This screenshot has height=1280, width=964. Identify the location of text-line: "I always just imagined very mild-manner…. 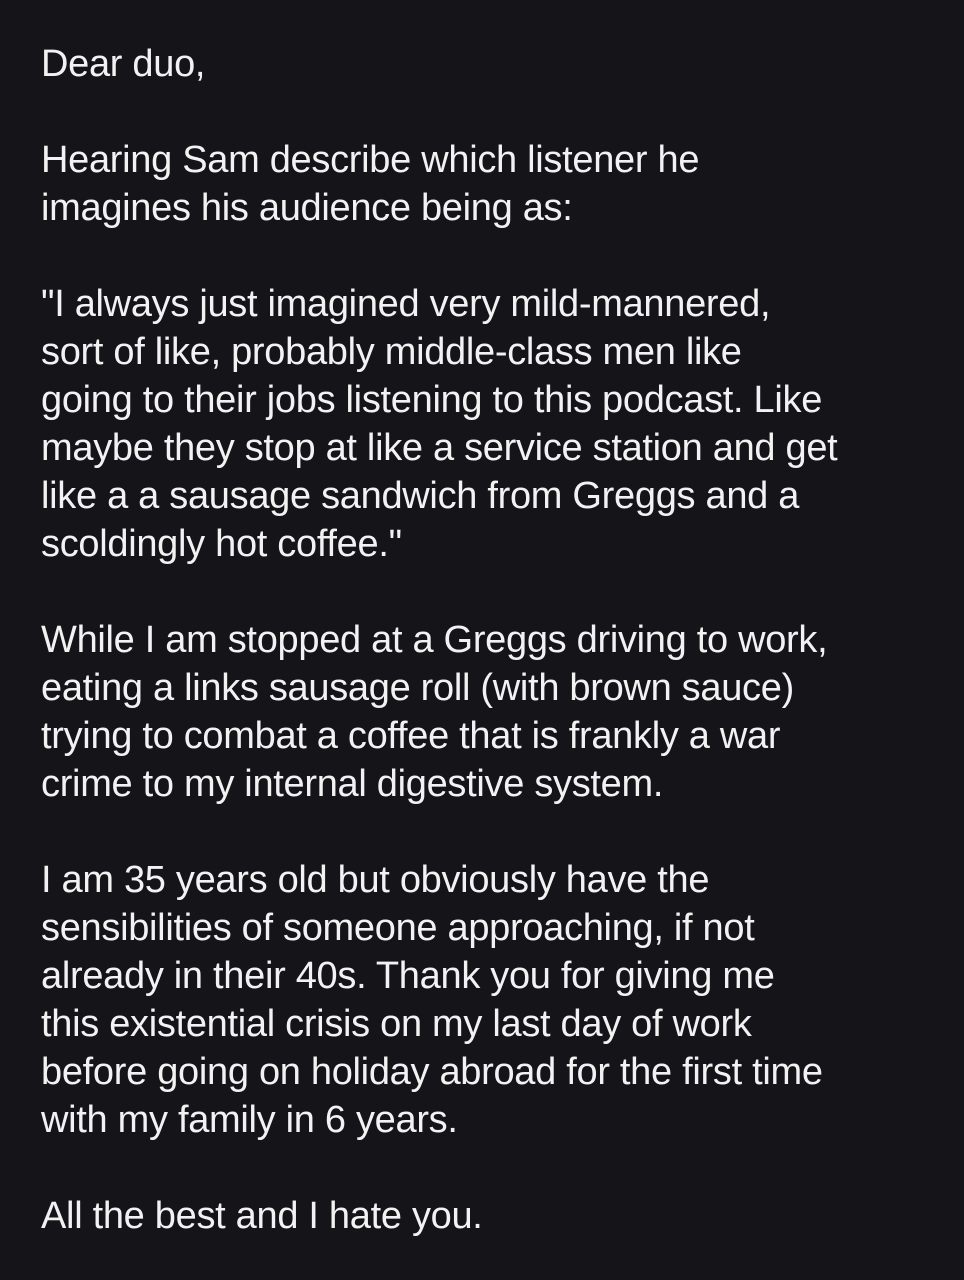
(406, 304).